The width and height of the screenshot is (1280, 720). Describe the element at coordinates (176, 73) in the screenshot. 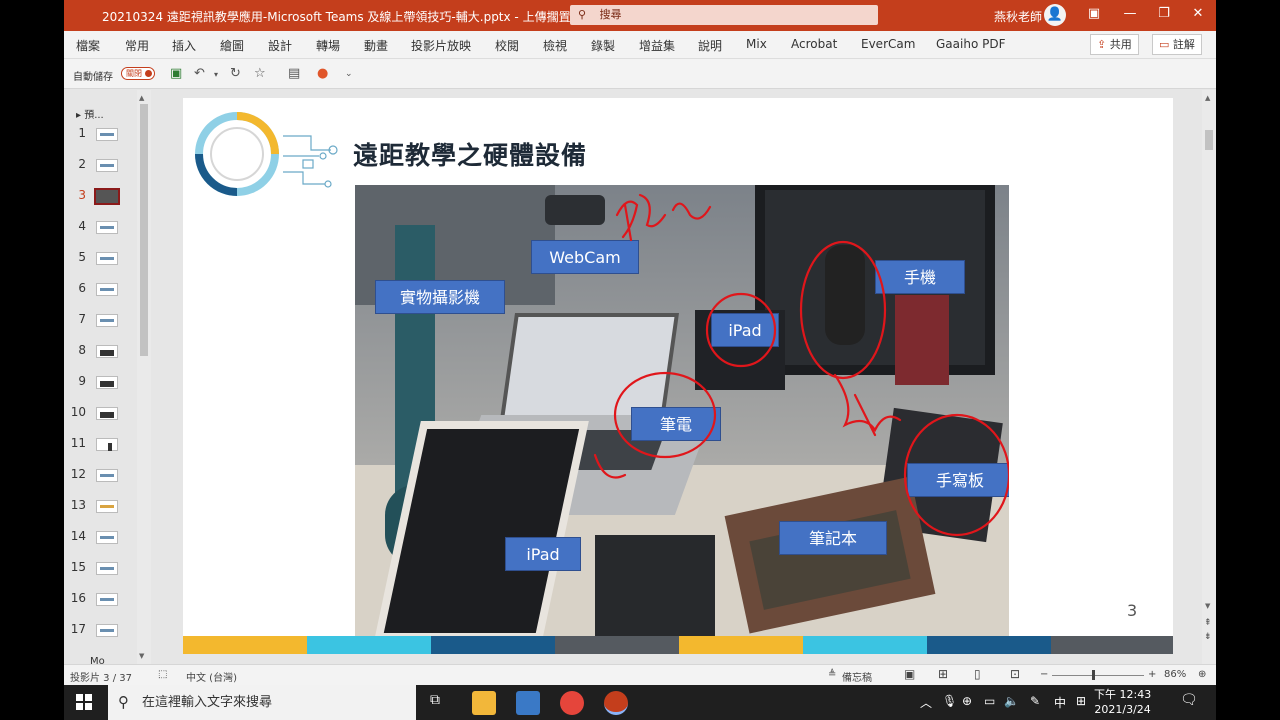

I see `save-icon: ▣` at that location.